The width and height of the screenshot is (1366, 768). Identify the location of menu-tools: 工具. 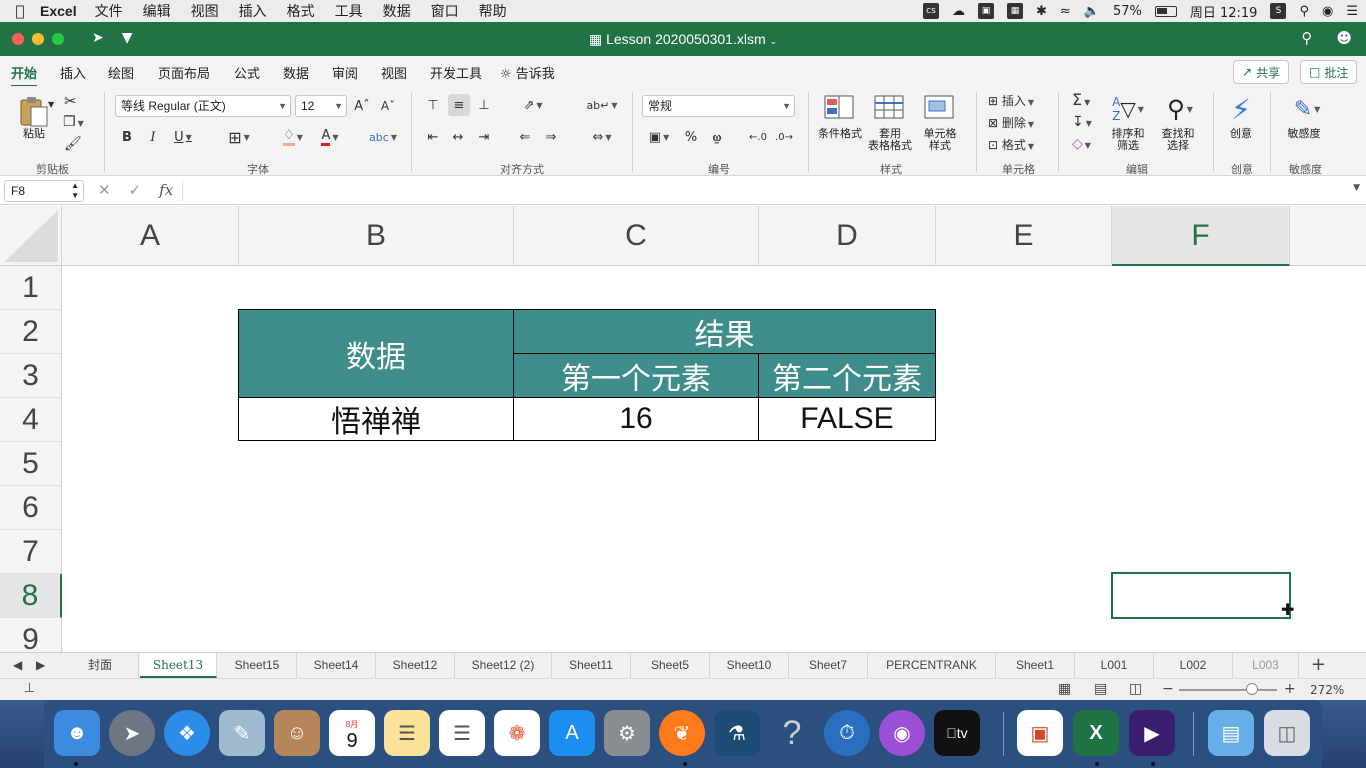
(349, 11).